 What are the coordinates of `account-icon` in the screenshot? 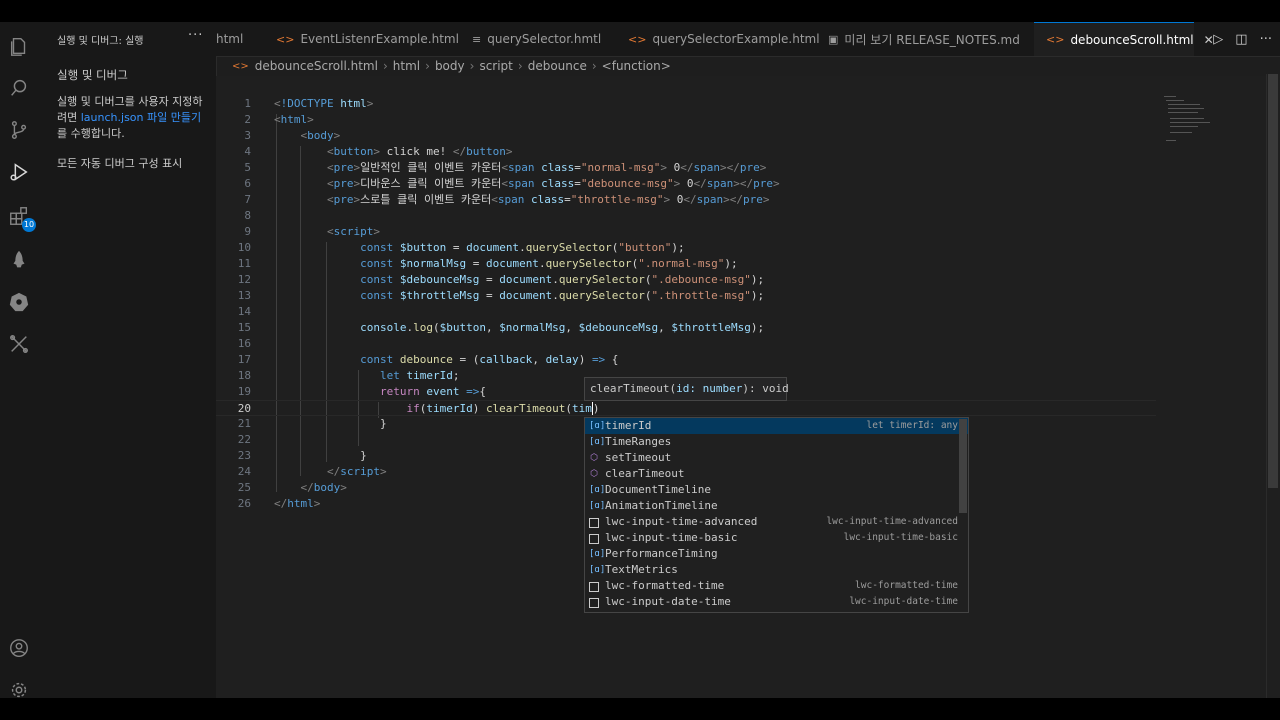 It's located at (19, 648).